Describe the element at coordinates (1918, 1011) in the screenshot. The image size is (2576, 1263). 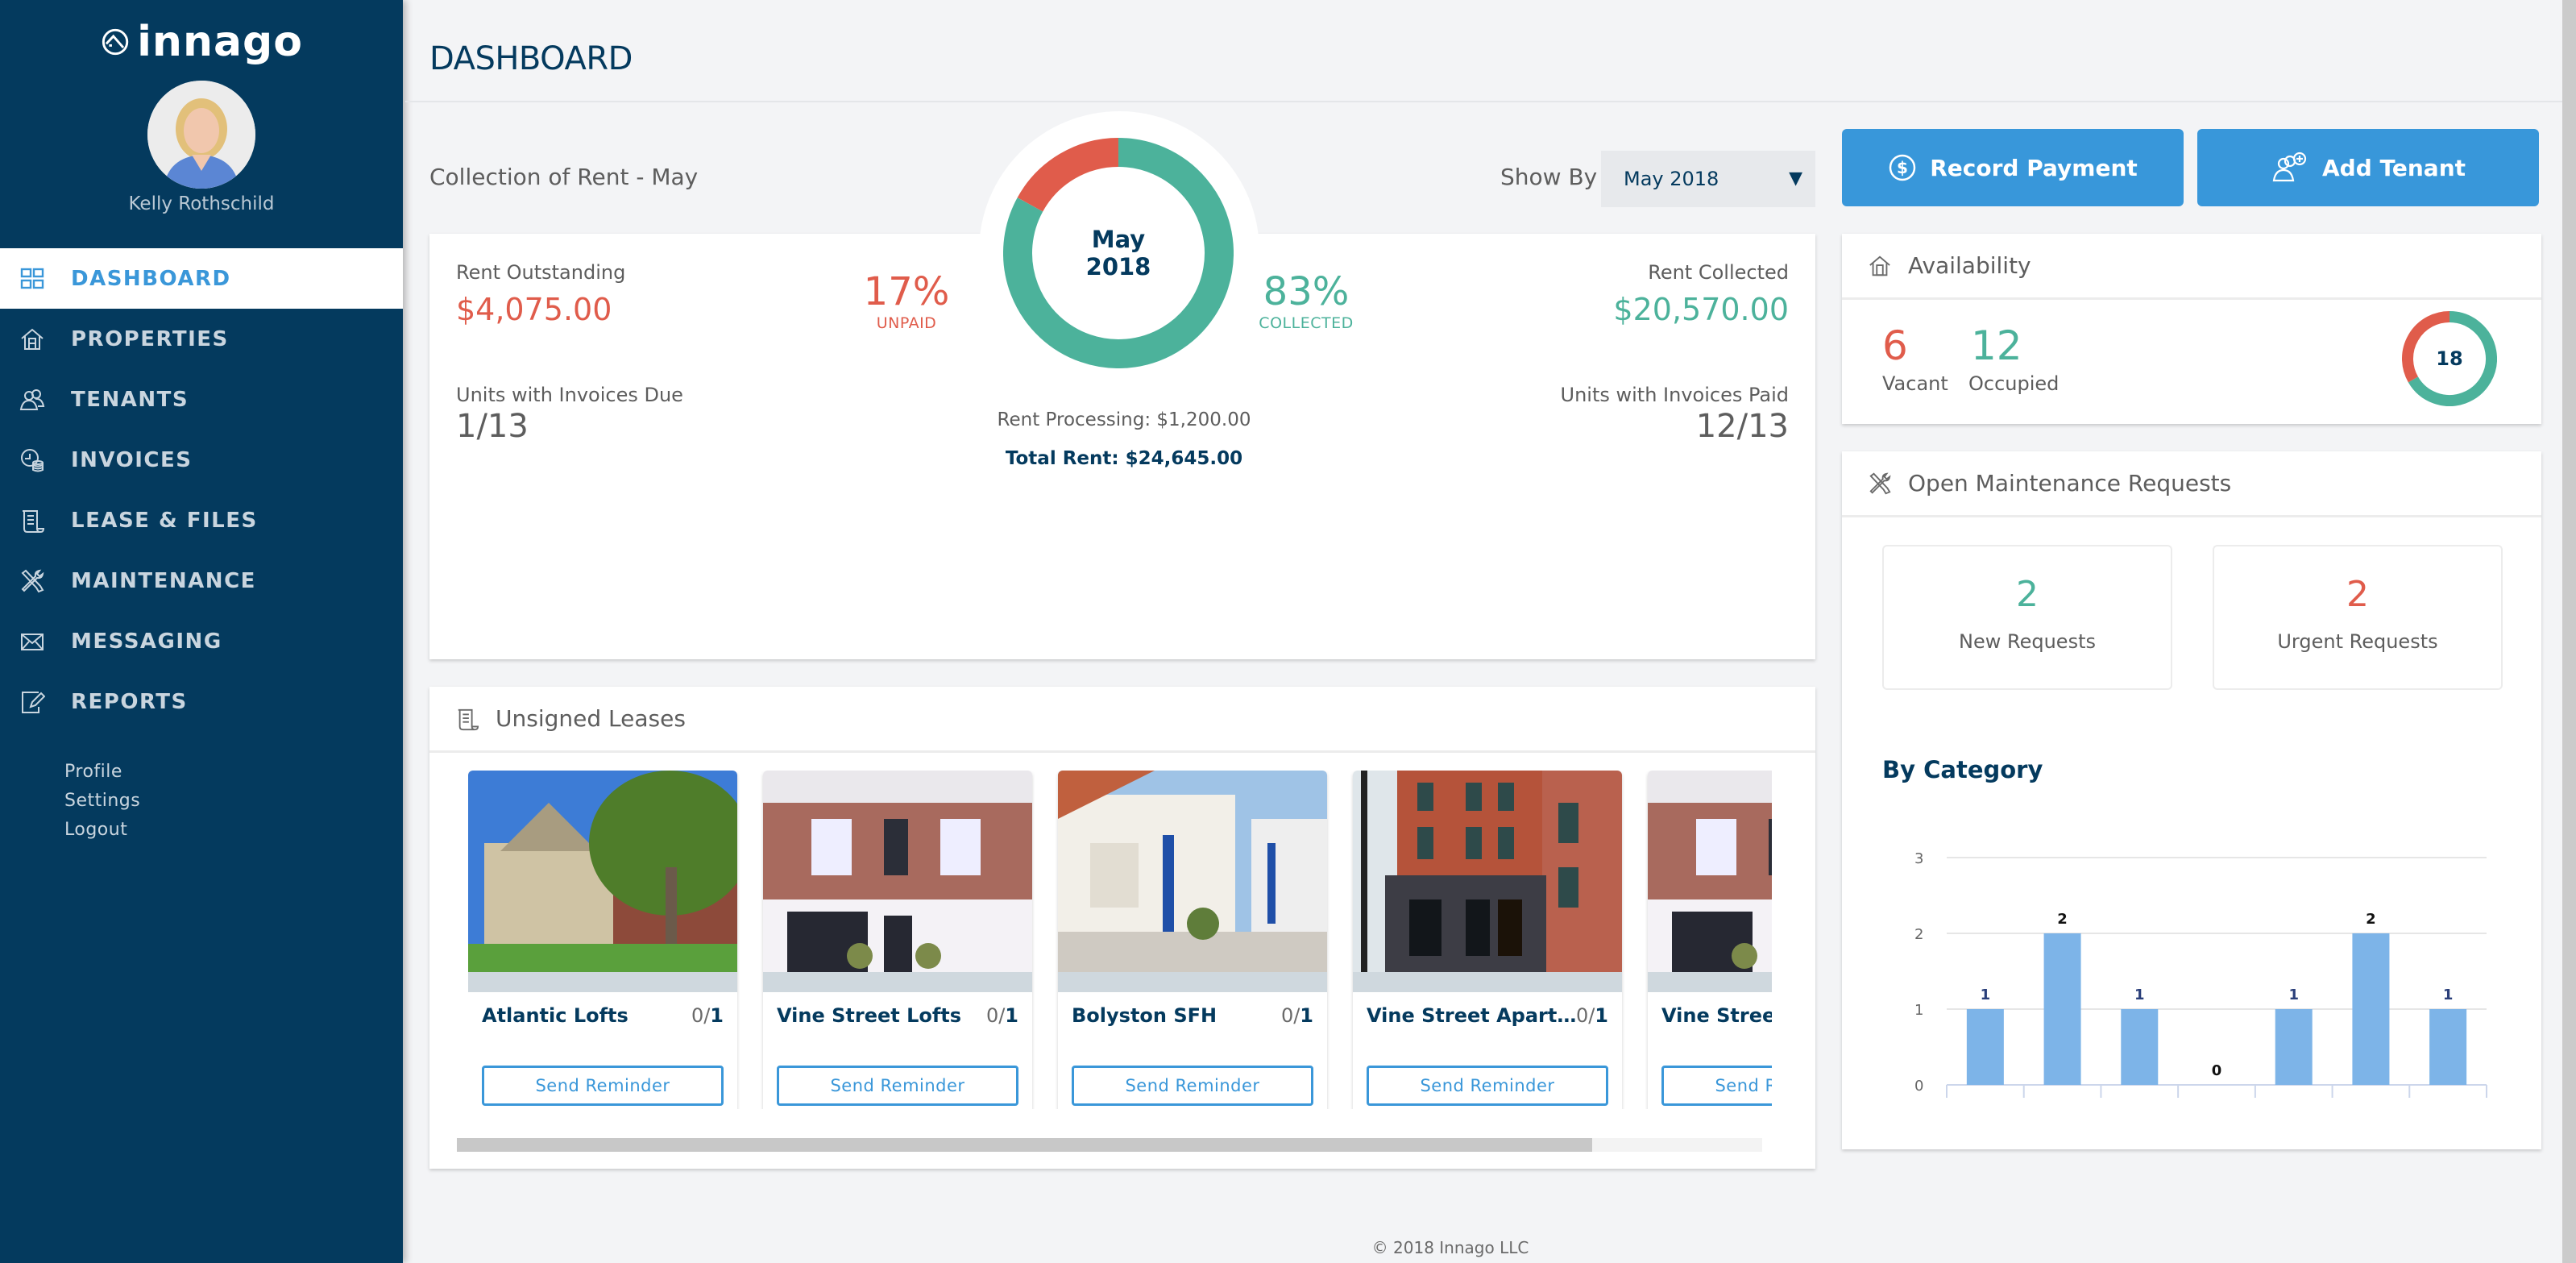
I see `y-tick-label: 1` at that location.